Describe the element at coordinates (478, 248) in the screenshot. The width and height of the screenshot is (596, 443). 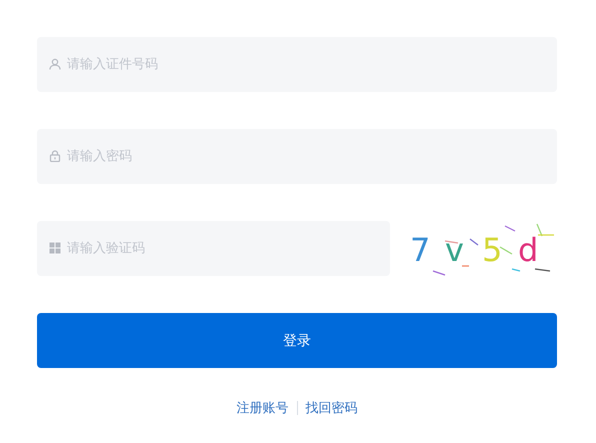
I see `captcha-image: 7 v 5 d` at that location.